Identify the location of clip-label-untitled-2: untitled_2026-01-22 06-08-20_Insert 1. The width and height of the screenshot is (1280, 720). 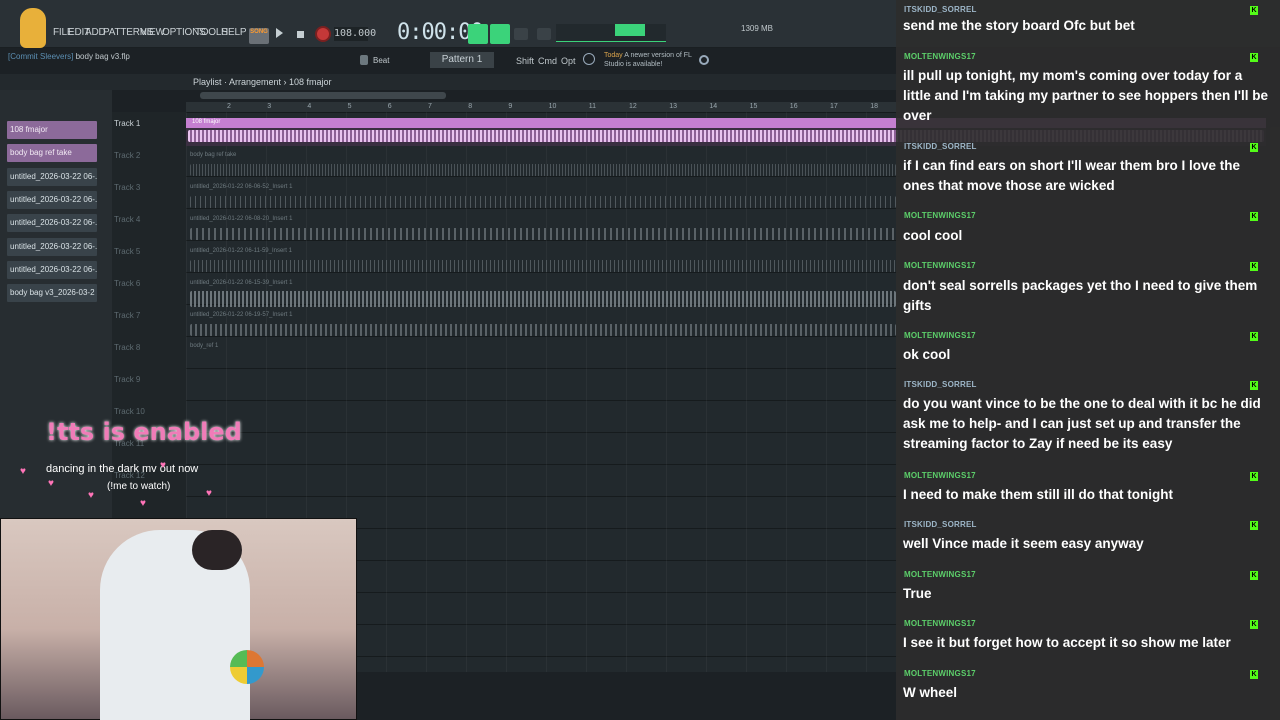
(241, 219).